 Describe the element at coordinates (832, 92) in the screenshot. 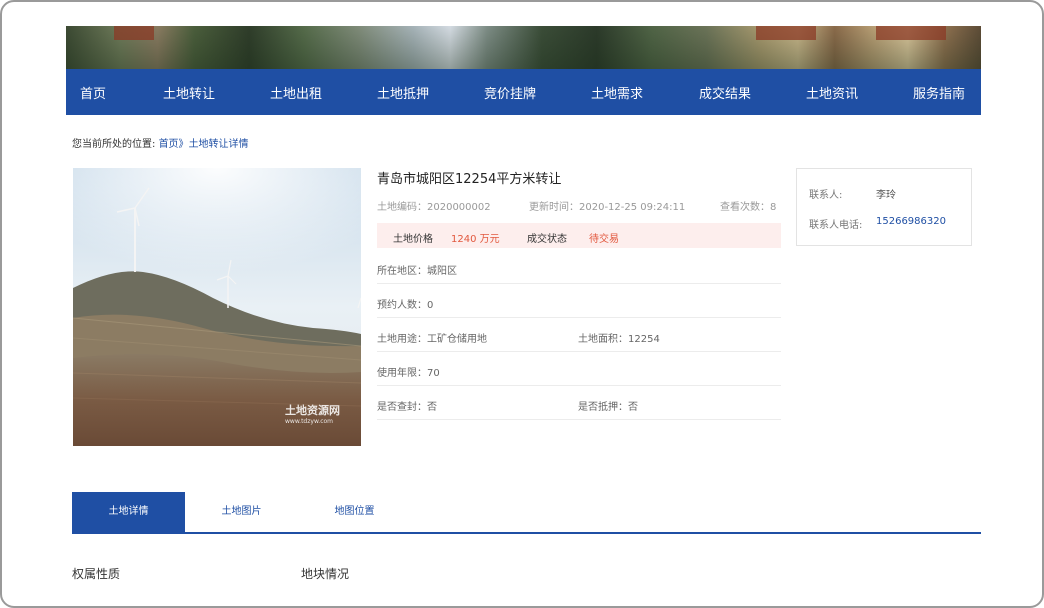

I see `nav-item-land-news: 土地资讯` at that location.